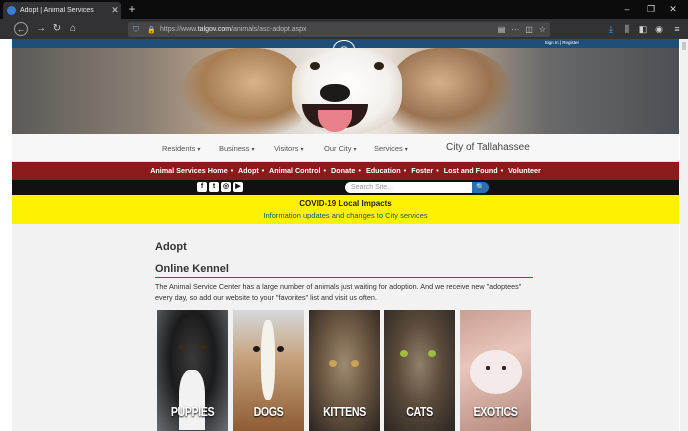  Describe the element at coordinates (422, 170) in the screenshot. I see `nav-foster: Foster` at that location.